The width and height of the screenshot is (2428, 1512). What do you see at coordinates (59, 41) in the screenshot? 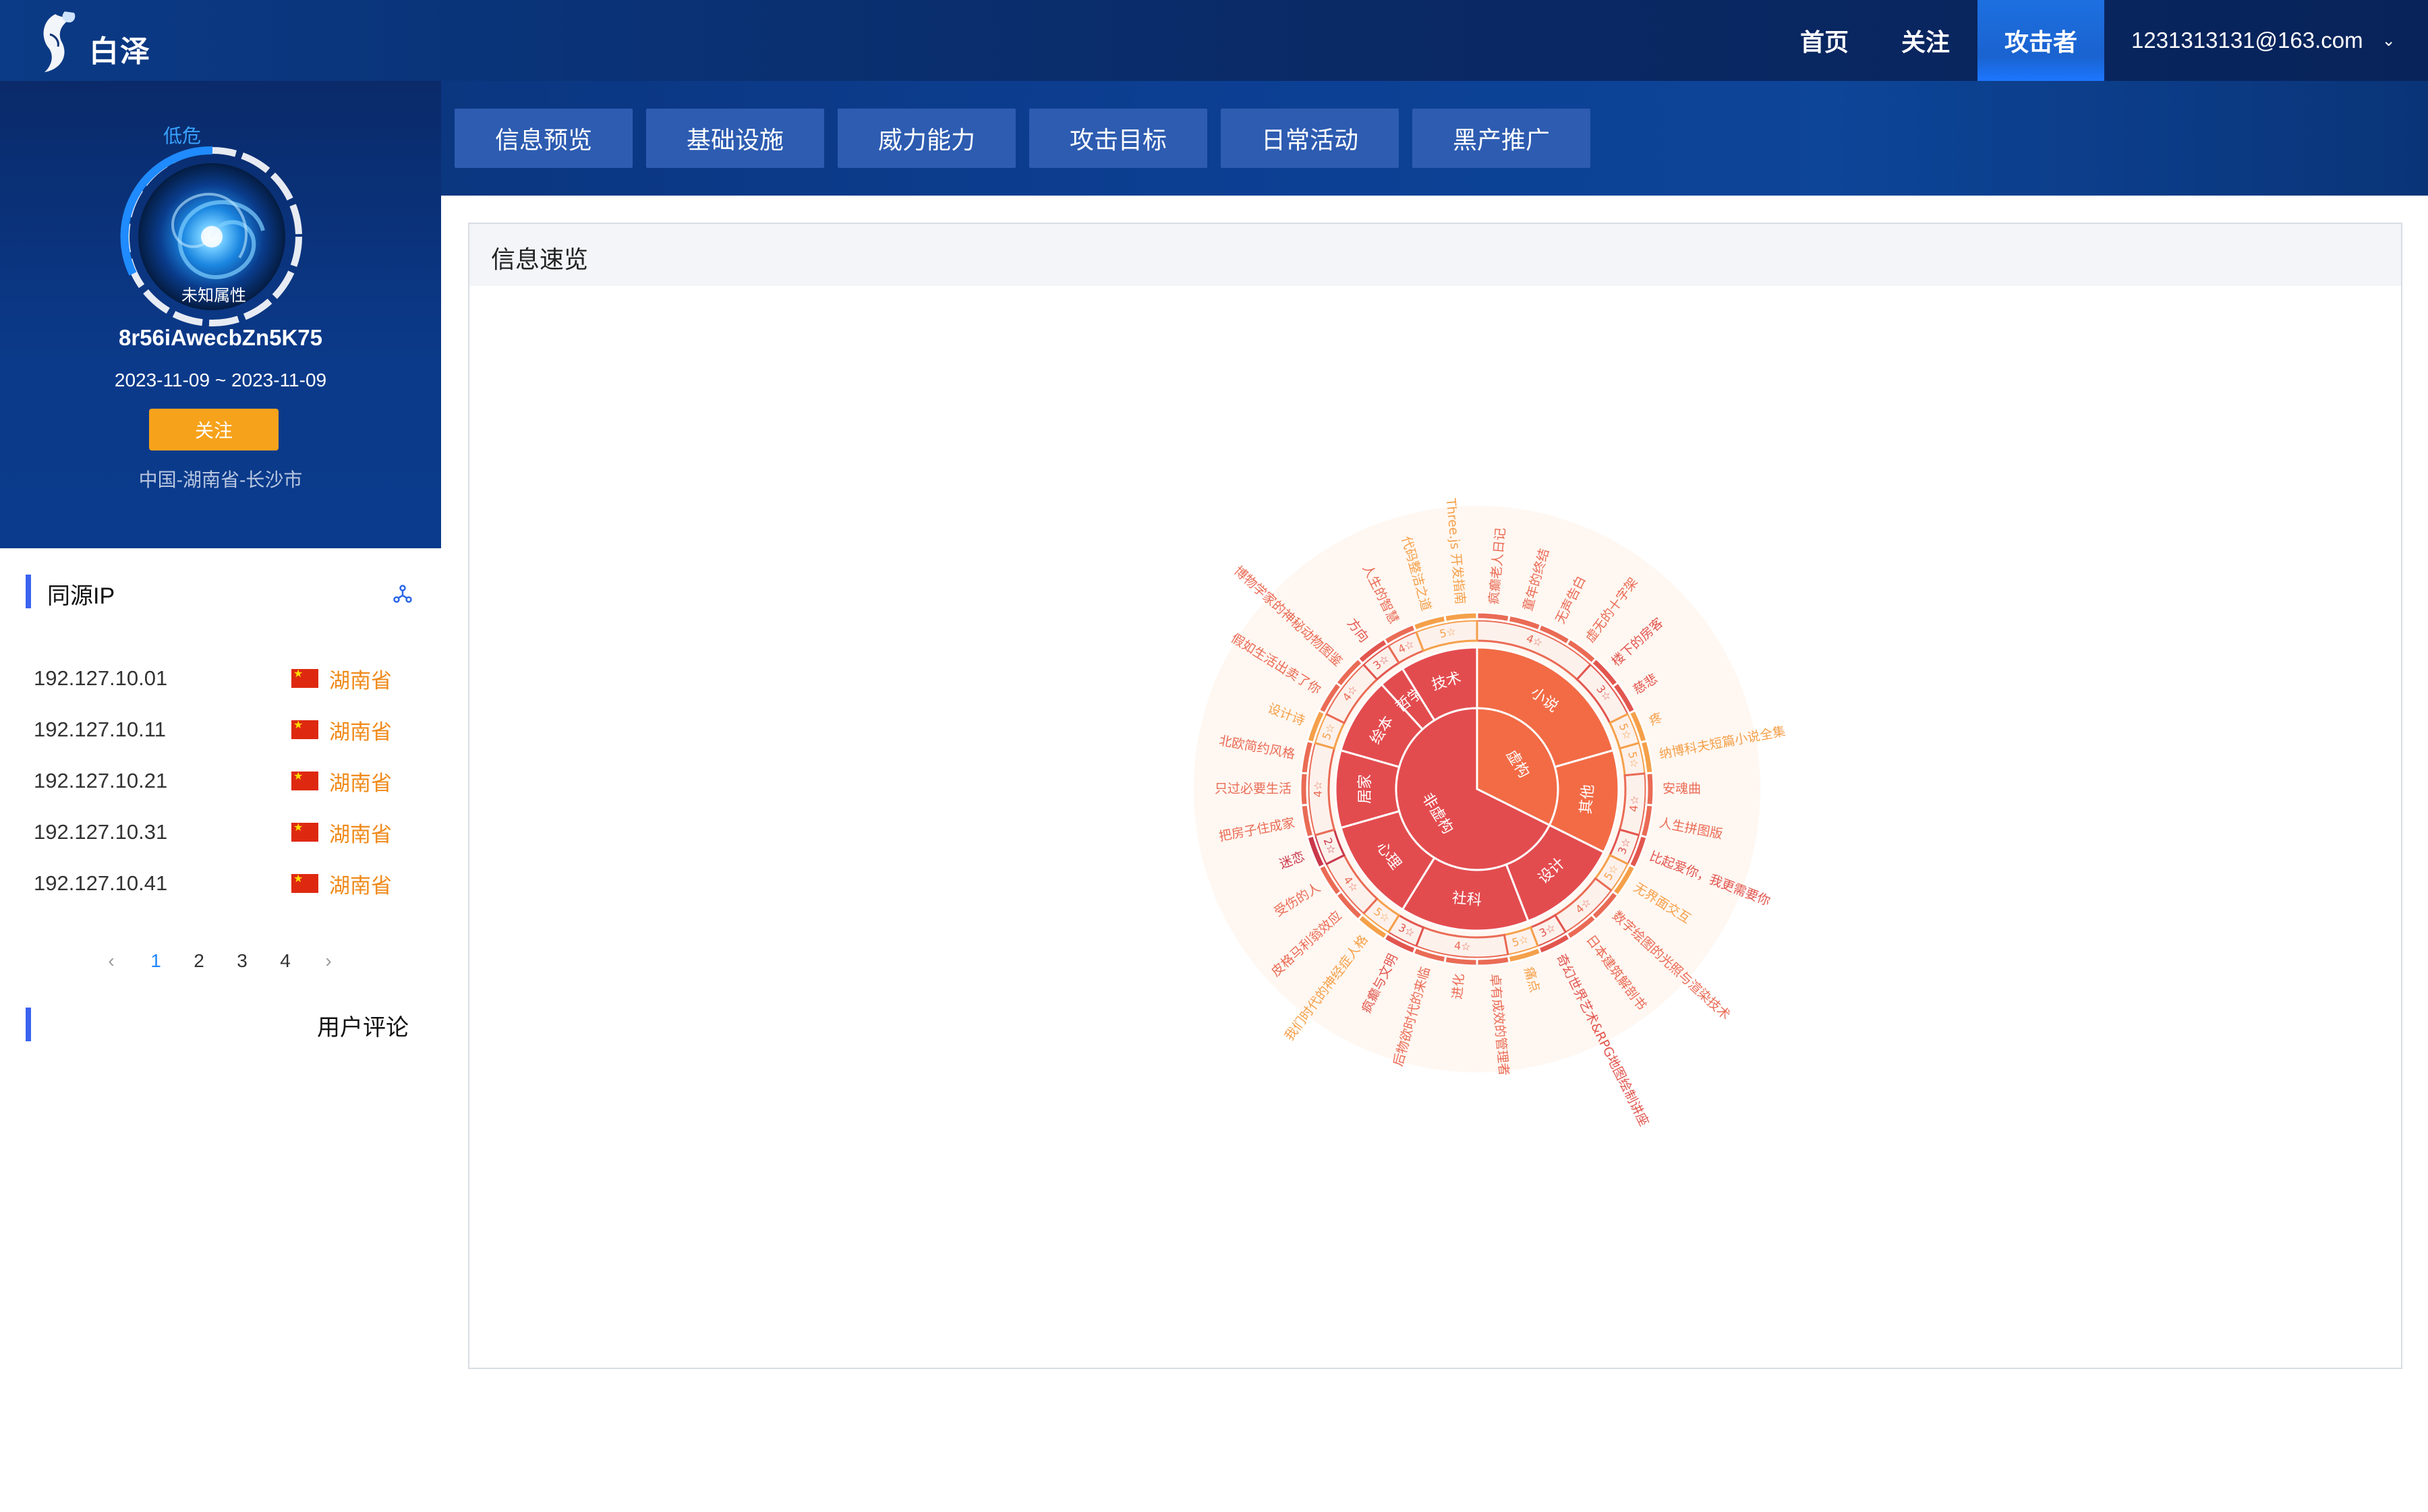
I see `logo-icon` at bounding box center [59, 41].